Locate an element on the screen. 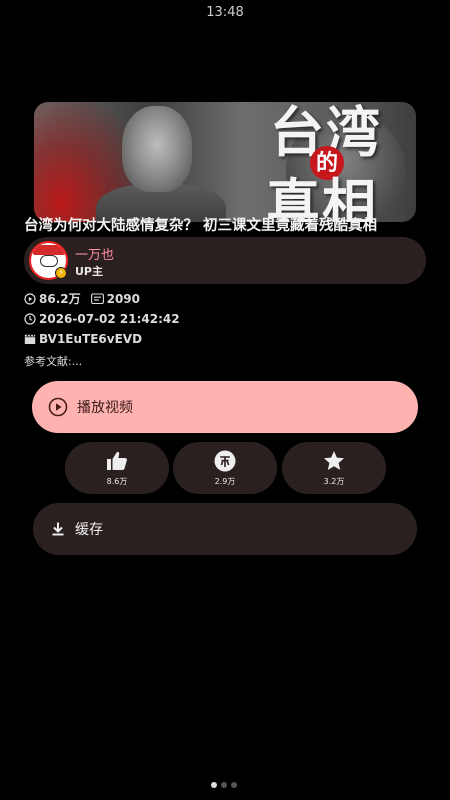 Image resolution: width=450 pixels, height=800 pixels. uploader-role: UP主 is located at coordinates (89, 271).